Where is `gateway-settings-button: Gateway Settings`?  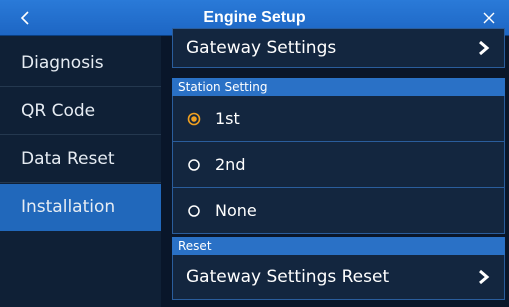 gateway-settings-button: Gateway Settings is located at coordinates (338, 48).